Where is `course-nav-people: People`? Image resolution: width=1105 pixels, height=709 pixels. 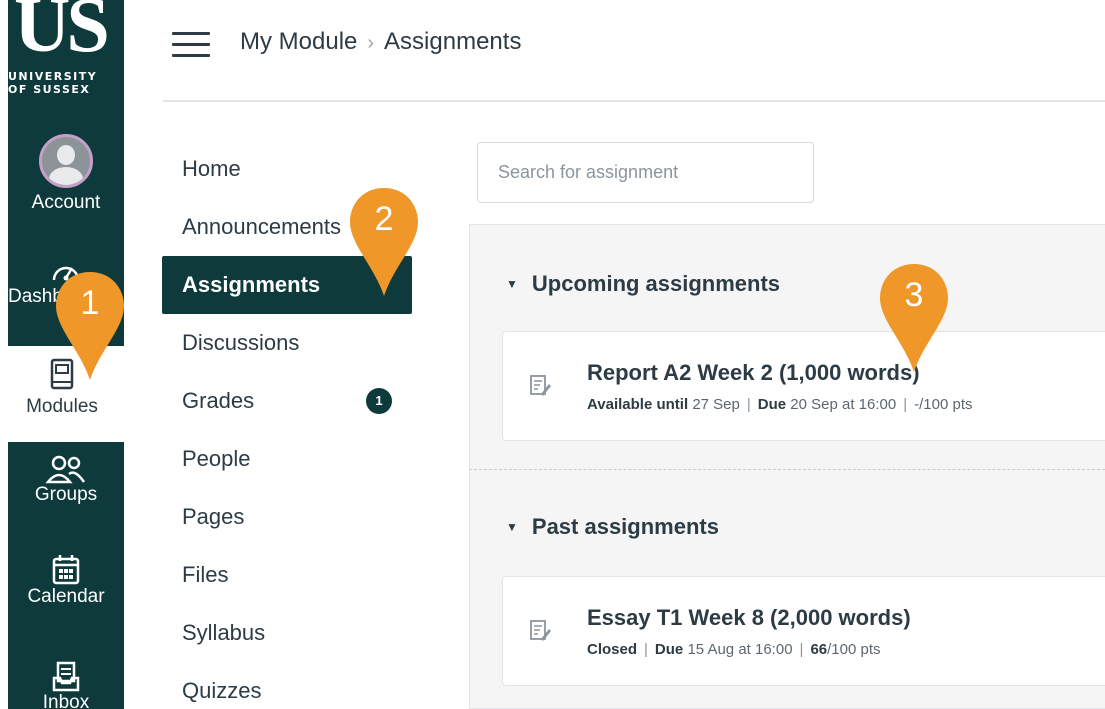 course-nav-people: People is located at coordinates (287, 459).